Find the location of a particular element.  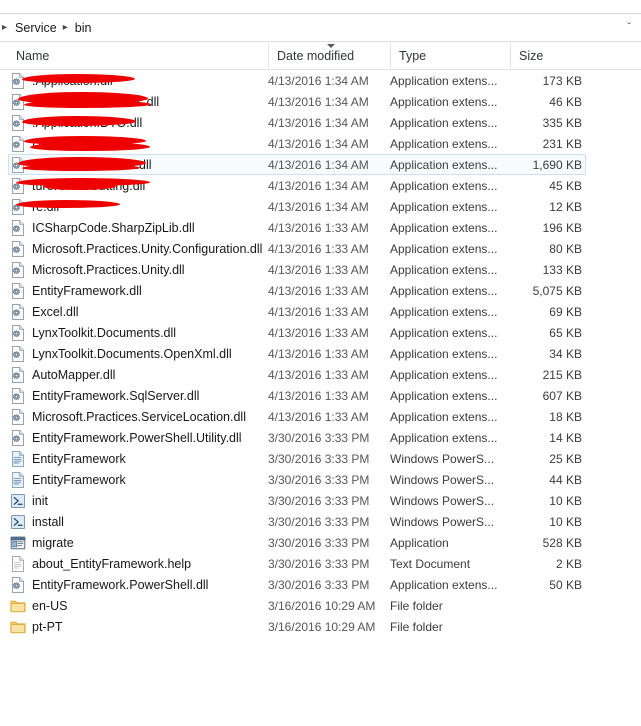

file-name-cell: .DistributedServices.dll is located at coordinates (139, 101).